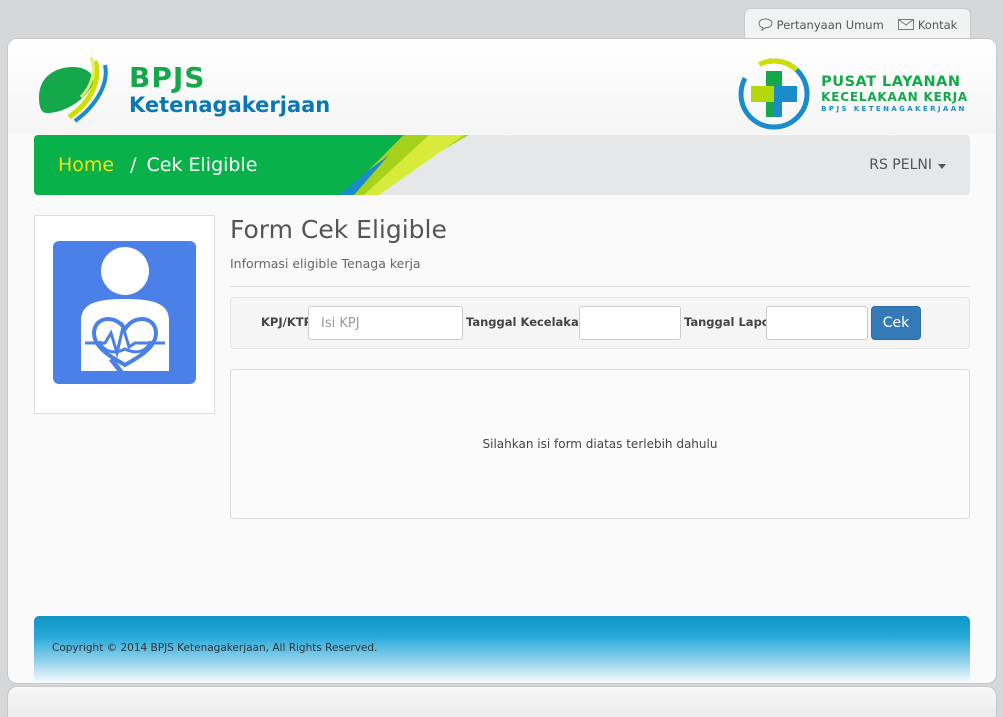 The height and width of the screenshot is (717, 1003). I want to click on service-line3: BPJS KETENAGAKERJAAN, so click(894, 109).